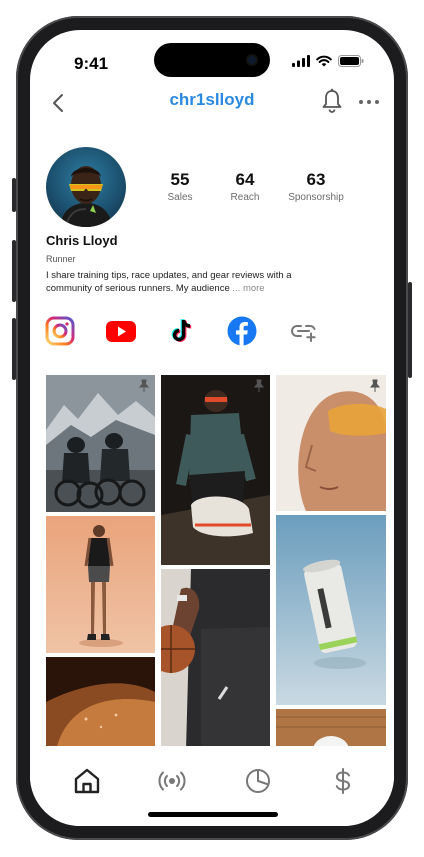 The height and width of the screenshot is (857, 424). Describe the element at coordinates (245, 179) in the screenshot. I see `stat-value: 64` at that location.